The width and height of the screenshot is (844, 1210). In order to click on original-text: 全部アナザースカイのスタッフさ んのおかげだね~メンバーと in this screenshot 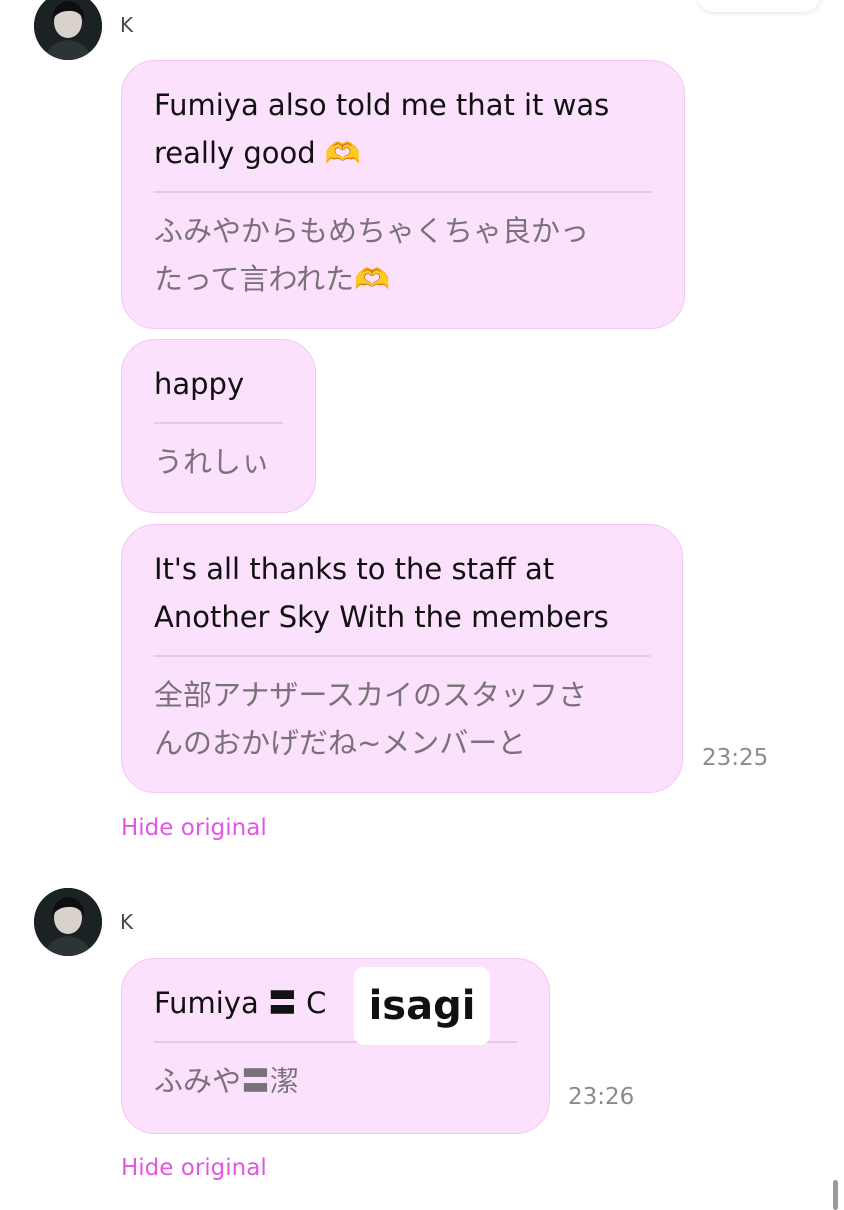, I will do `click(370, 718)`.